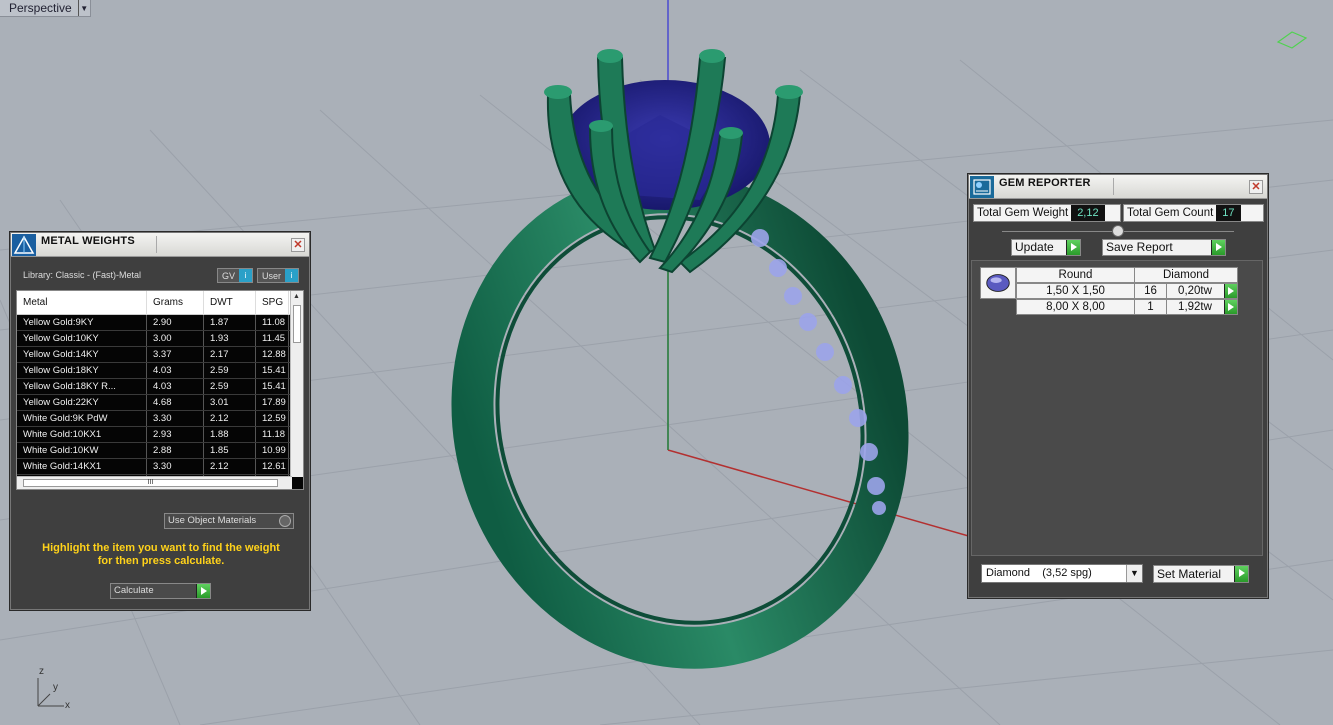 This screenshot has height=725, width=1333. I want to click on table-row: White Gold:9K PdW 3.30 2.12 12.59, so click(160, 419).